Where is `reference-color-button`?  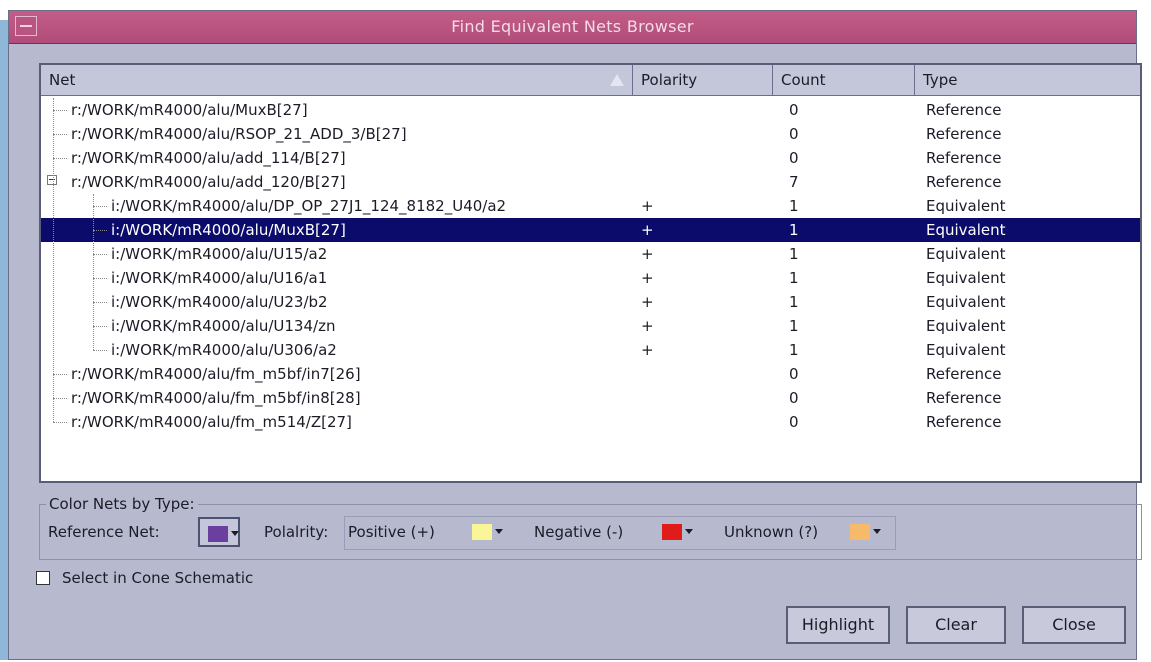
reference-color-button is located at coordinates (219, 532).